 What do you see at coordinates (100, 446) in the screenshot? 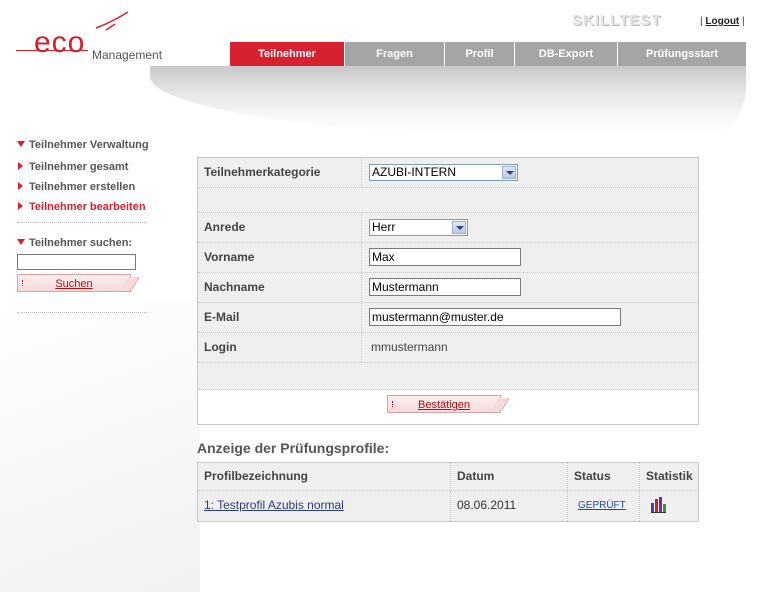
I see `sidebar-swoosh-decoration` at bounding box center [100, 446].